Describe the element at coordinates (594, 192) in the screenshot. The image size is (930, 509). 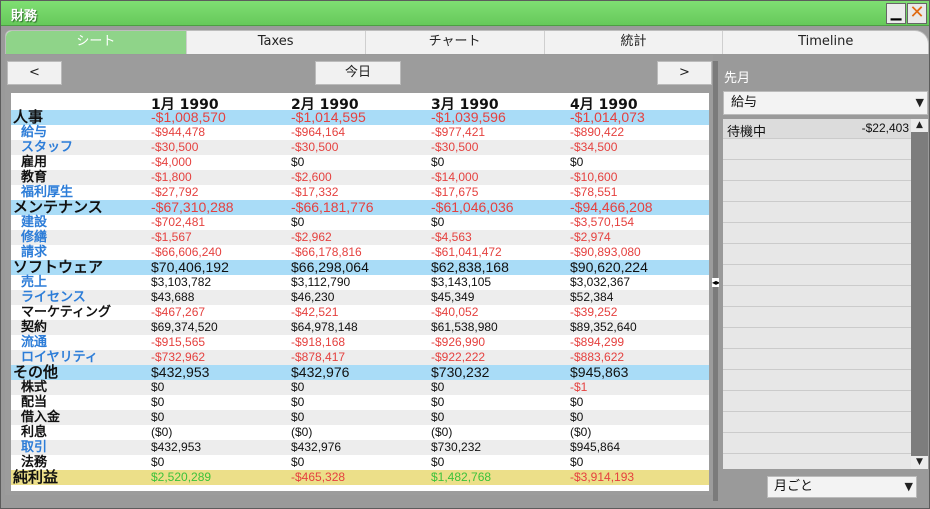
I see `cell-value: -$78,551` at that location.